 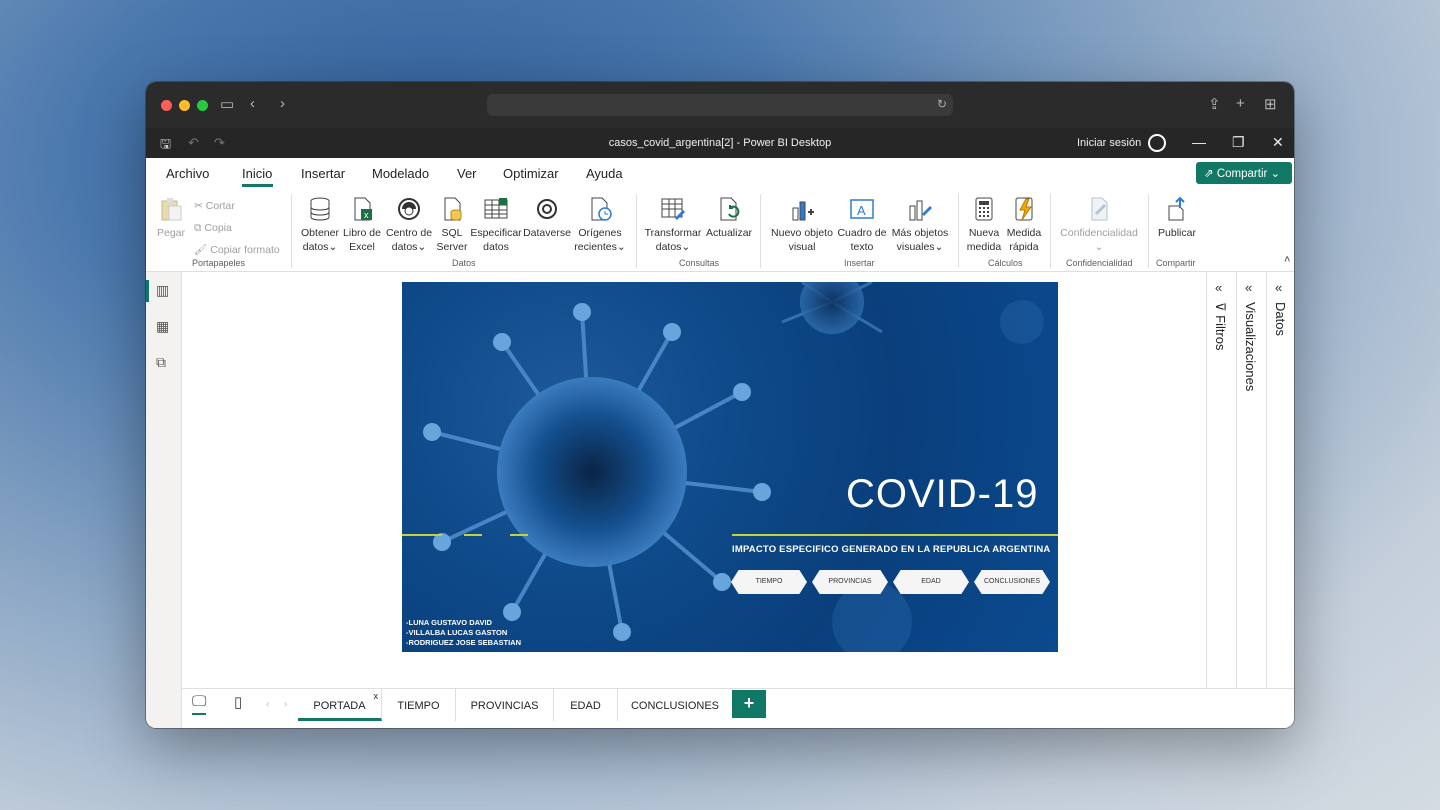 What do you see at coordinates (895, 535) in the screenshot?
I see `accent-line-right` at bounding box center [895, 535].